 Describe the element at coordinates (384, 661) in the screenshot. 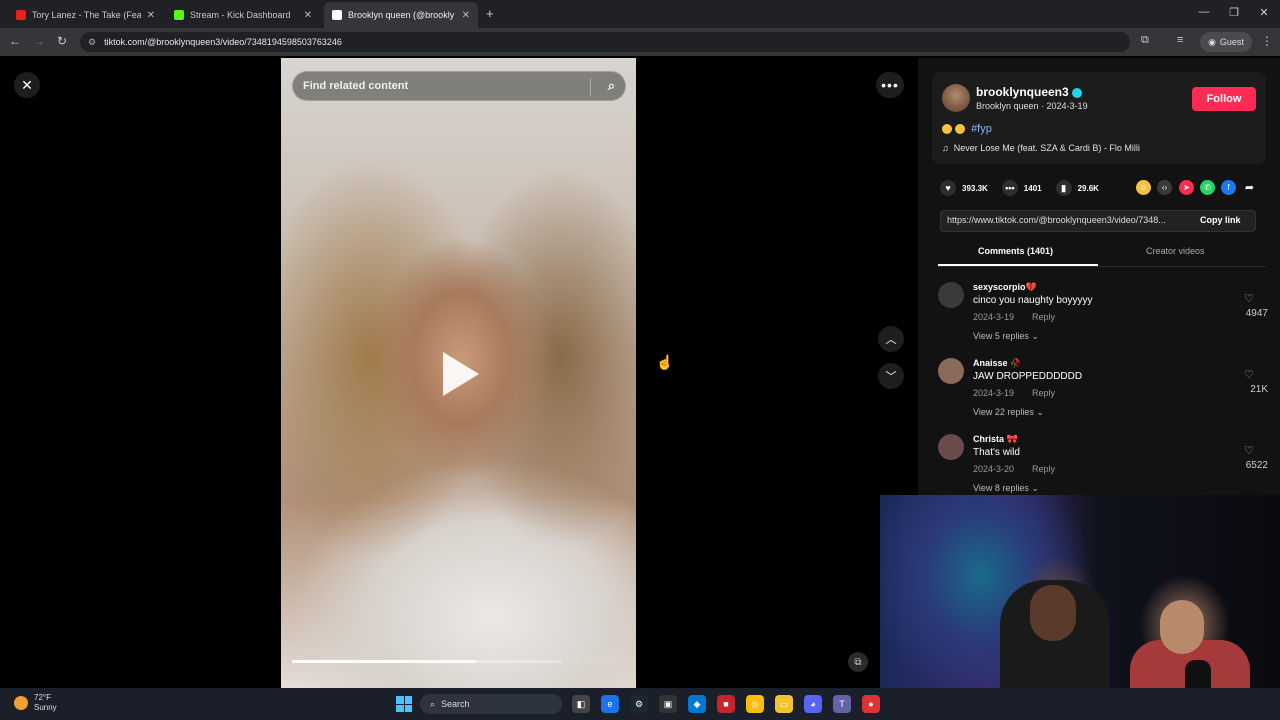

I see `video-progress-fill` at that location.